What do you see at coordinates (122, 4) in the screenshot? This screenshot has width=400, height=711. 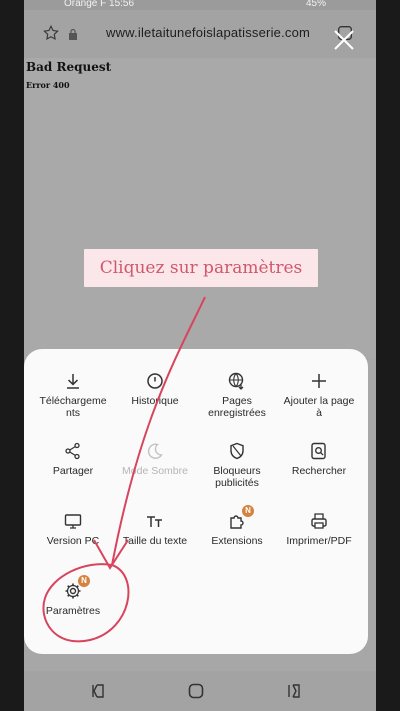 I see `clock: 15:56` at bounding box center [122, 4].